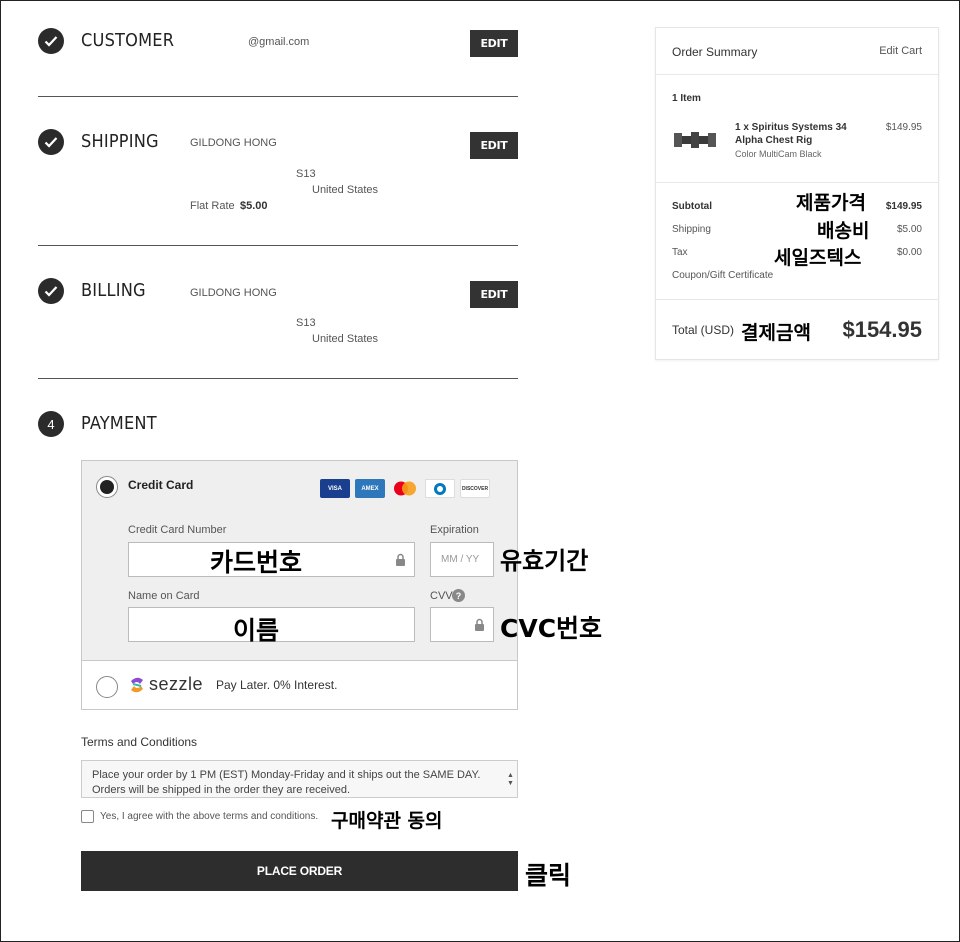 This screenshot has width=960, height=942. I want to click on coupon-link: Coupon/Gift Certificate, so click(722, 275).